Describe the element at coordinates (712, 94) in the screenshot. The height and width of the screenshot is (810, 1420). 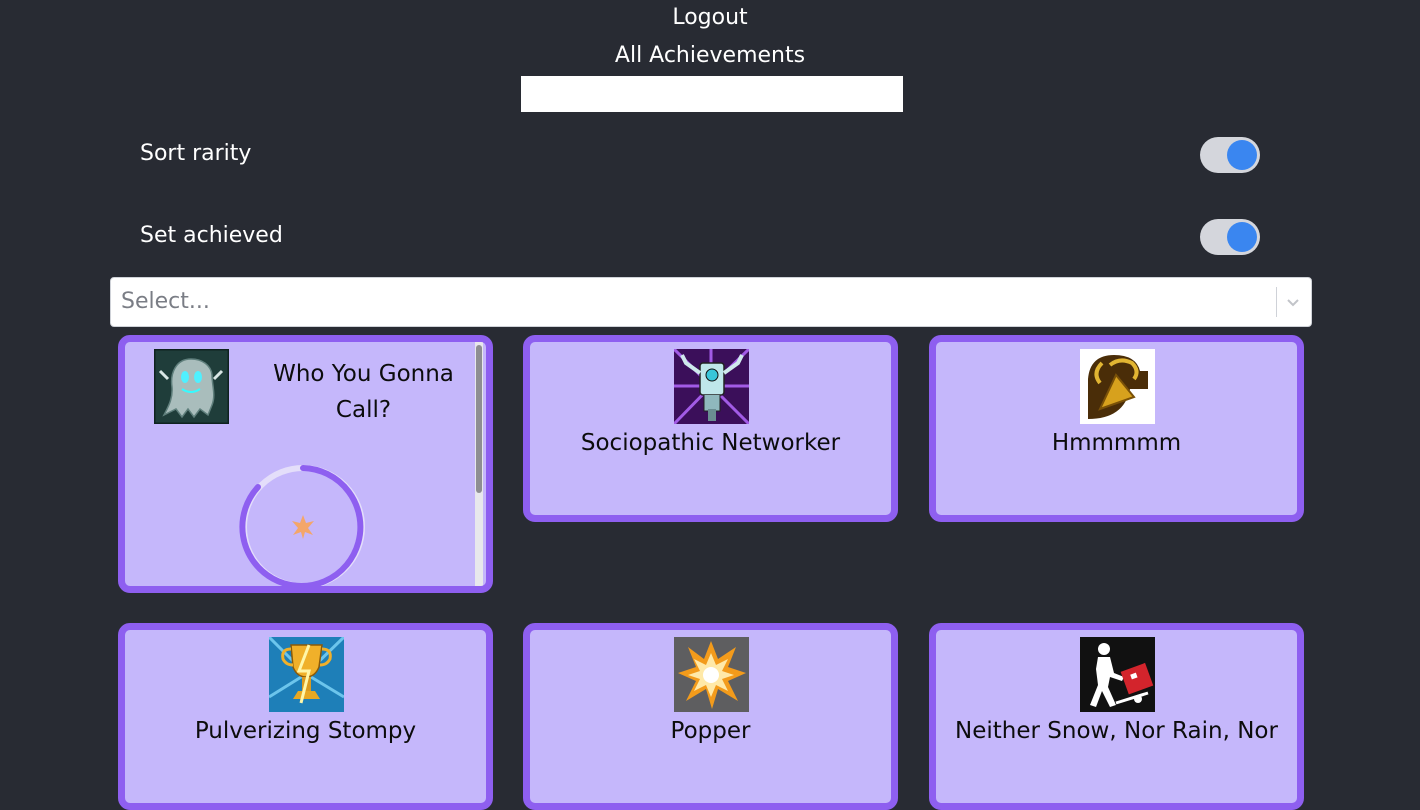
I see `user-name-field` at that location.